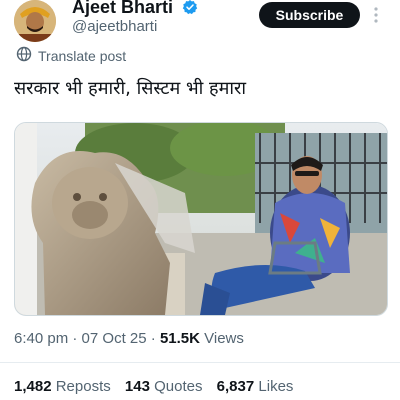  What do you see at coordinates (200, 22) in the screenshot?
I see `tweet-header: Ajeet Bharti @ajeetbharti Subscribe` at bounding box center [200, 22].